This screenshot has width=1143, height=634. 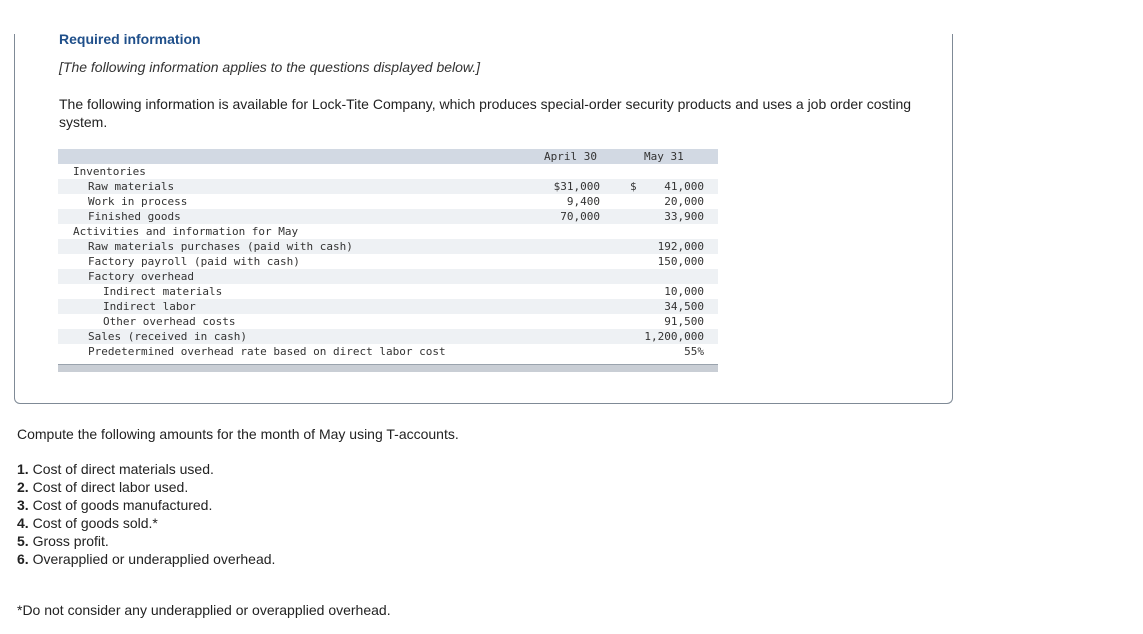 I want to click on row-label: Work in process, so click(x=138, y=201).